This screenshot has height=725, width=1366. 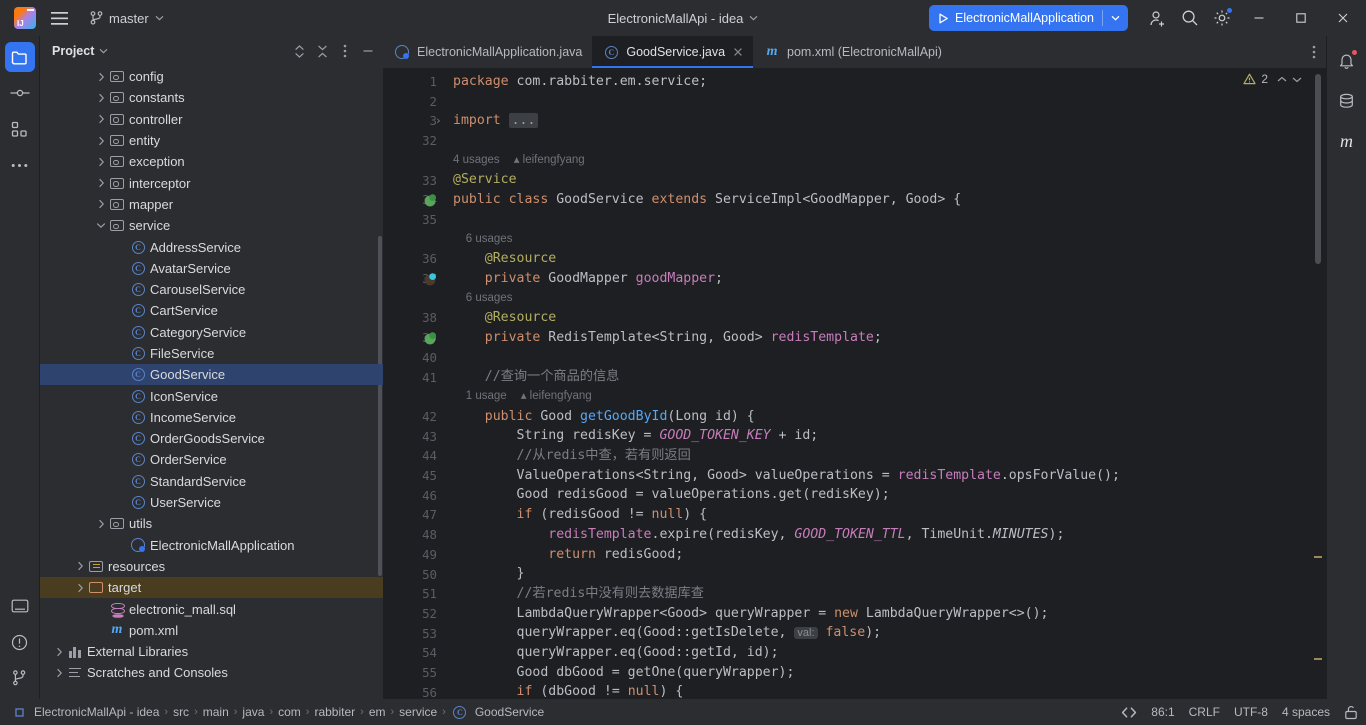 What do you see at coordinates (211, 140) in the screenshot?
I see `tree-node-entity: entity` at bounding box center [211, 140].